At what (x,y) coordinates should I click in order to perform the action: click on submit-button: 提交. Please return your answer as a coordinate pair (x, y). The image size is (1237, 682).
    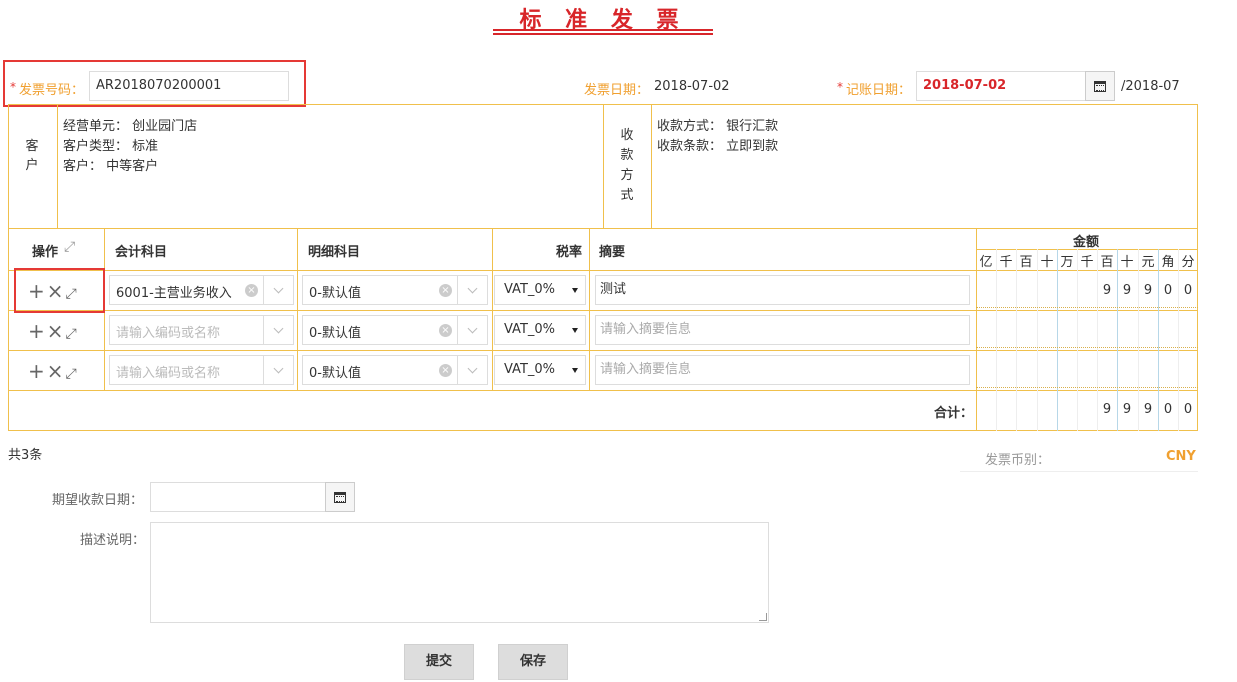
    Looking at the image, I should click on (439, 662).